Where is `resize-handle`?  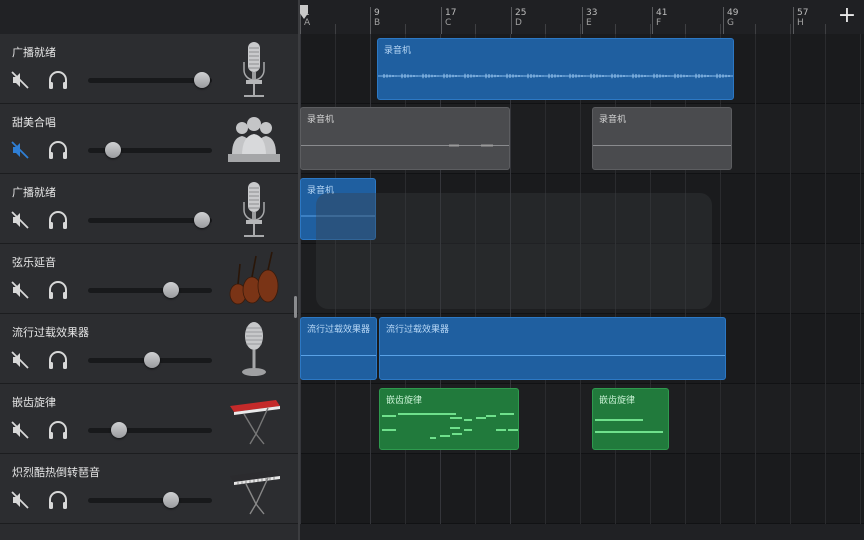 resize-handle is located at coordinates (295, 307).